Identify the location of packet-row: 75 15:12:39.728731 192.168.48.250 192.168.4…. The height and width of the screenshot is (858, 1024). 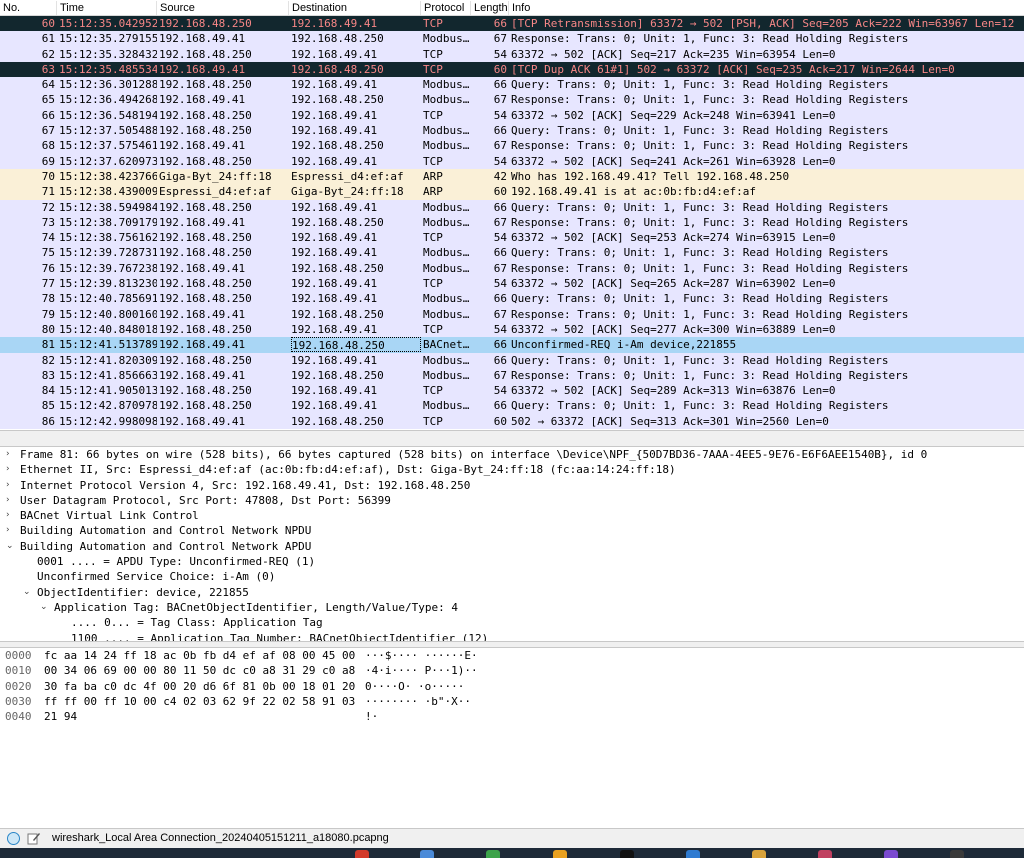
(512, 253).